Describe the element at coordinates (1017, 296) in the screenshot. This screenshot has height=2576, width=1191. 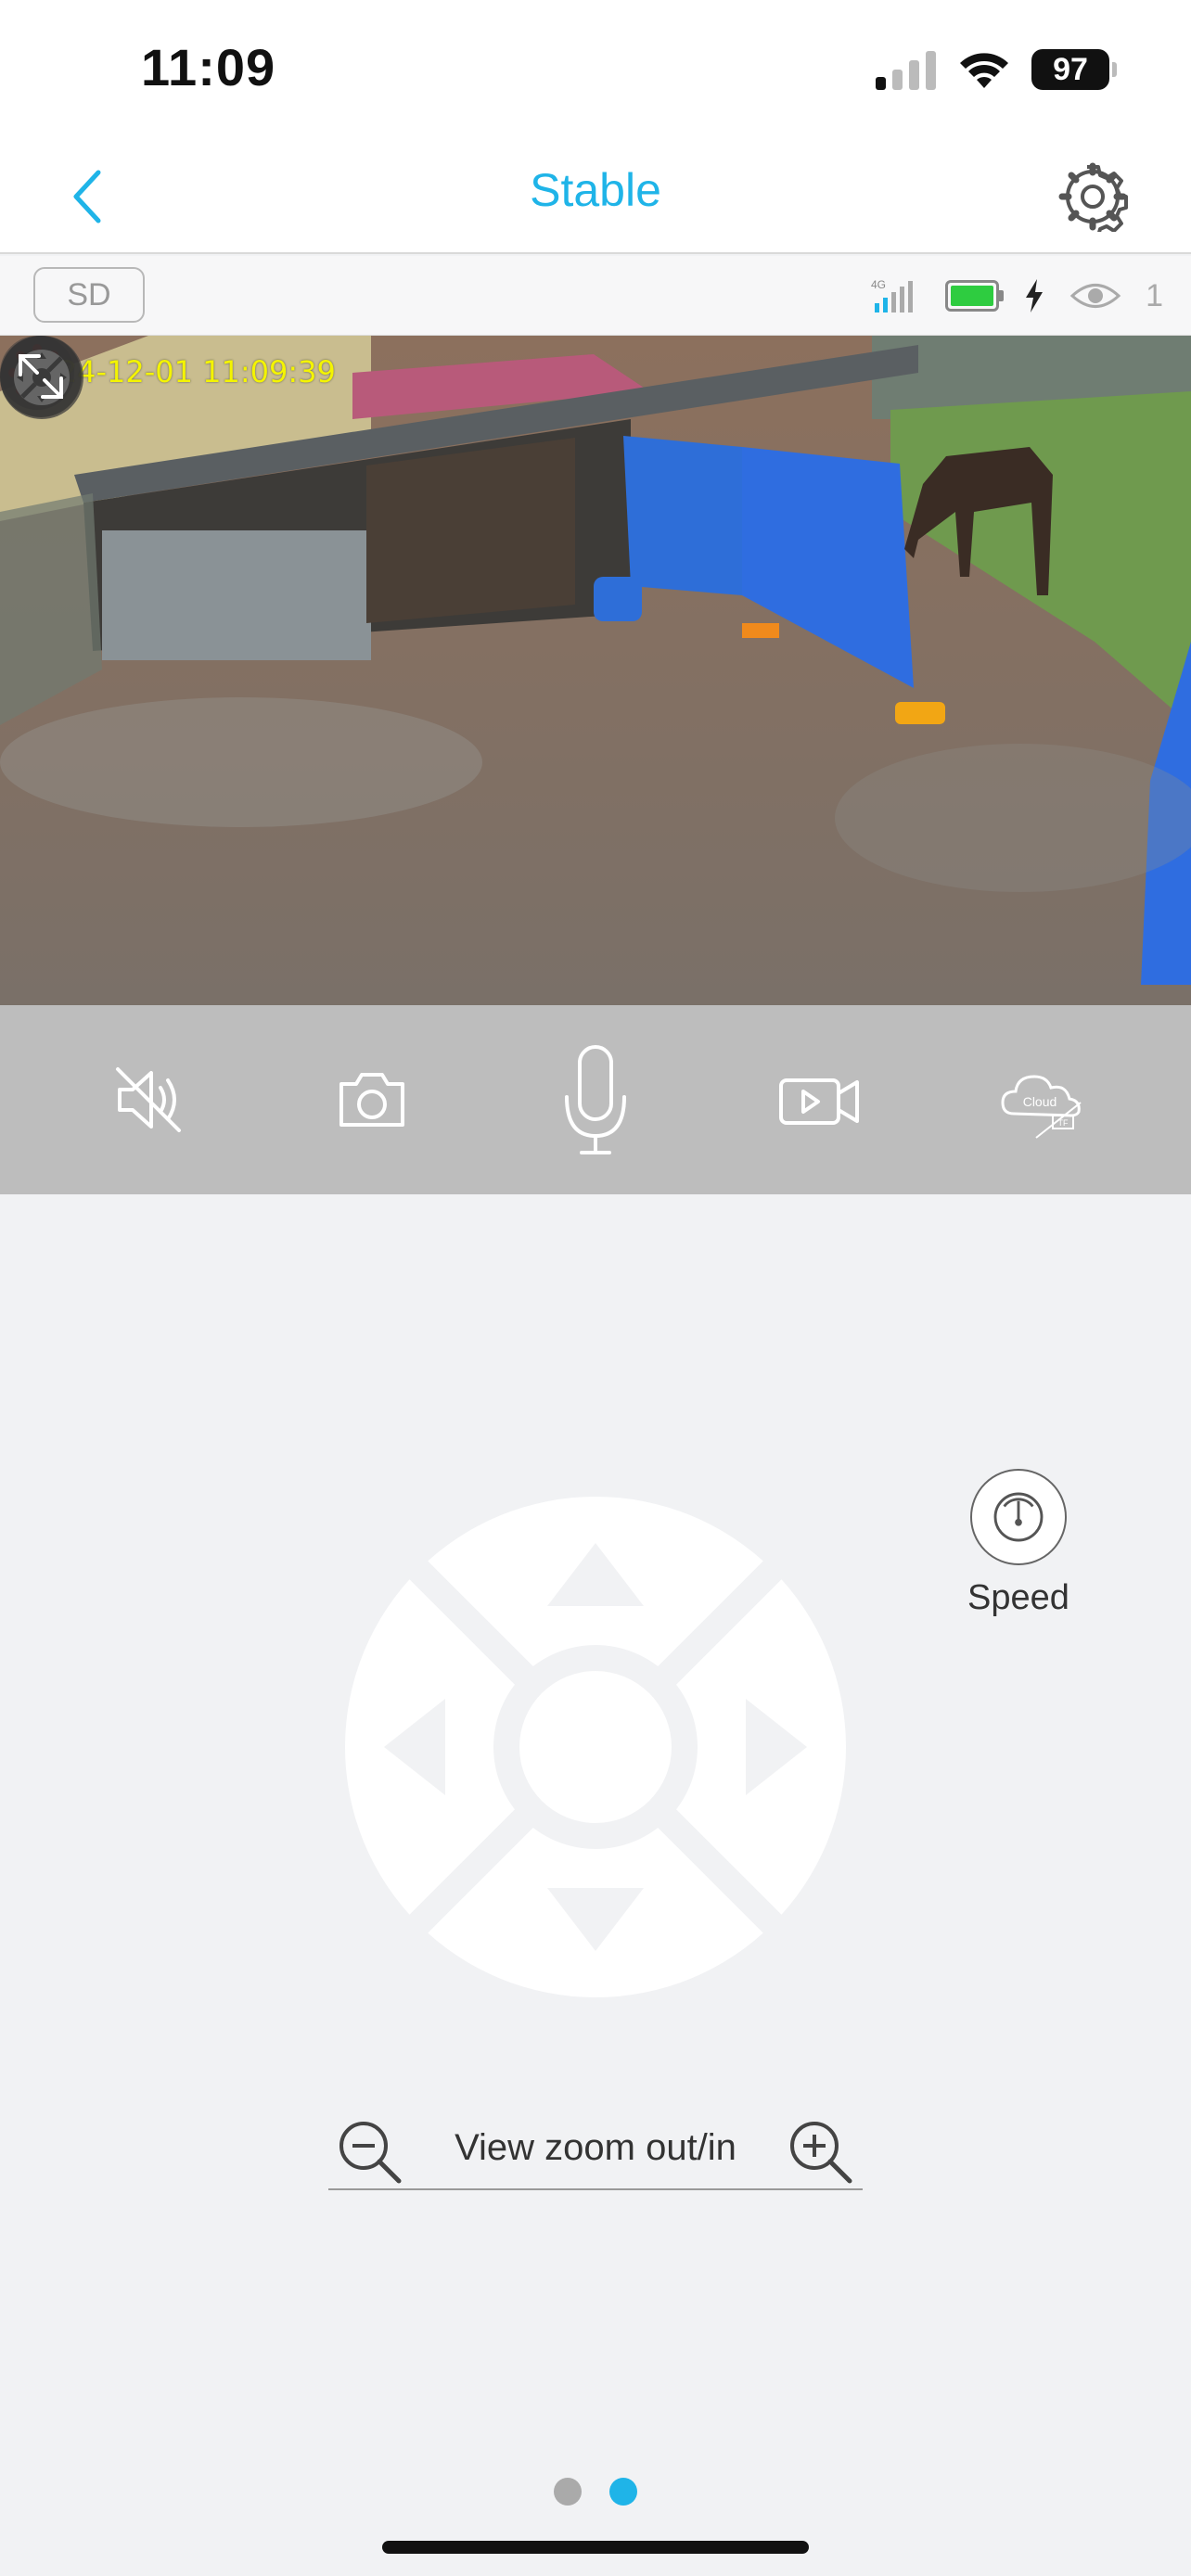
I see `stream-status: 4G 1` at that location.